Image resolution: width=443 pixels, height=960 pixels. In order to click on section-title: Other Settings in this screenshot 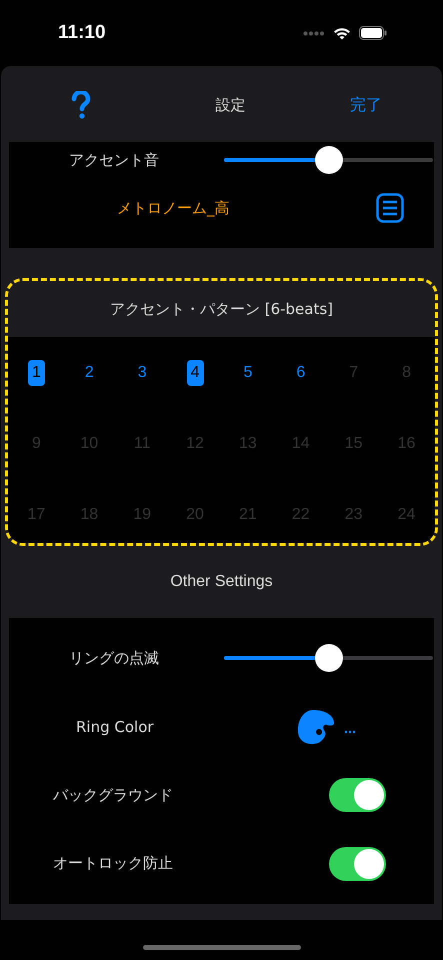, I will do `click(221, 582)`.